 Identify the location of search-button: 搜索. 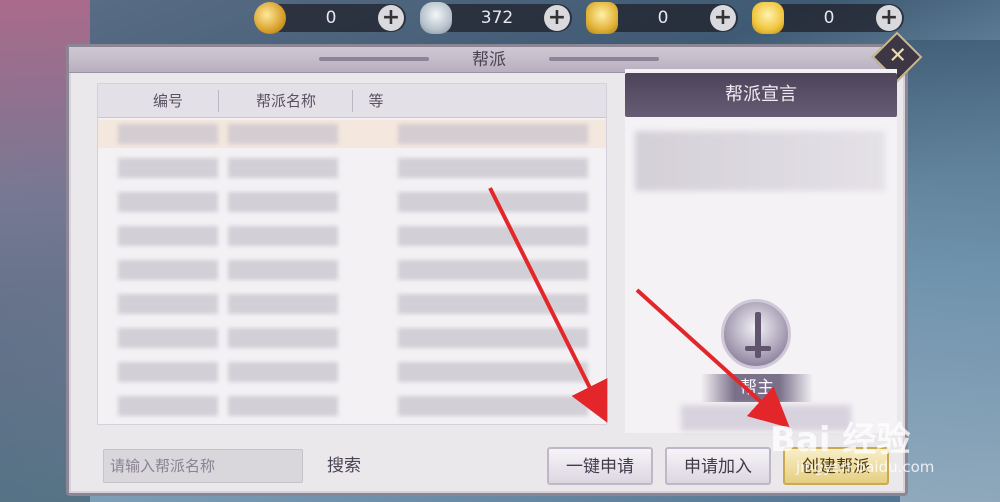
(344, 466).